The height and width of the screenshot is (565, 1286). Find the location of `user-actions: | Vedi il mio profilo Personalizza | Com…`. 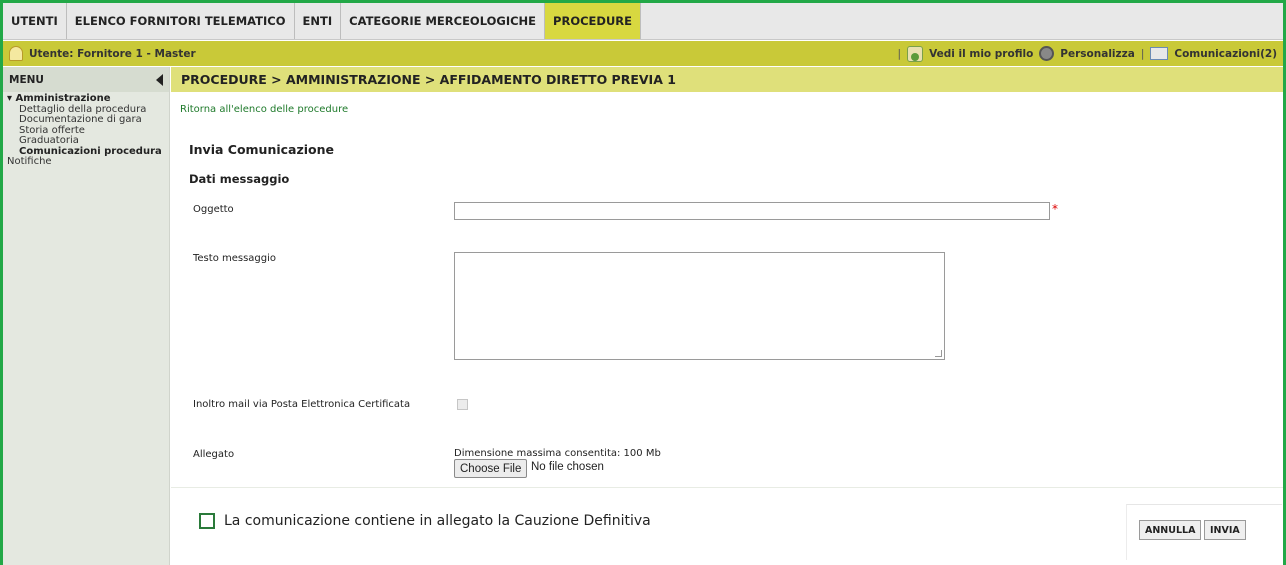

user-actions: | Vedi il mio profilo Personalizza | Com… is located at coordinates (1087, 53).